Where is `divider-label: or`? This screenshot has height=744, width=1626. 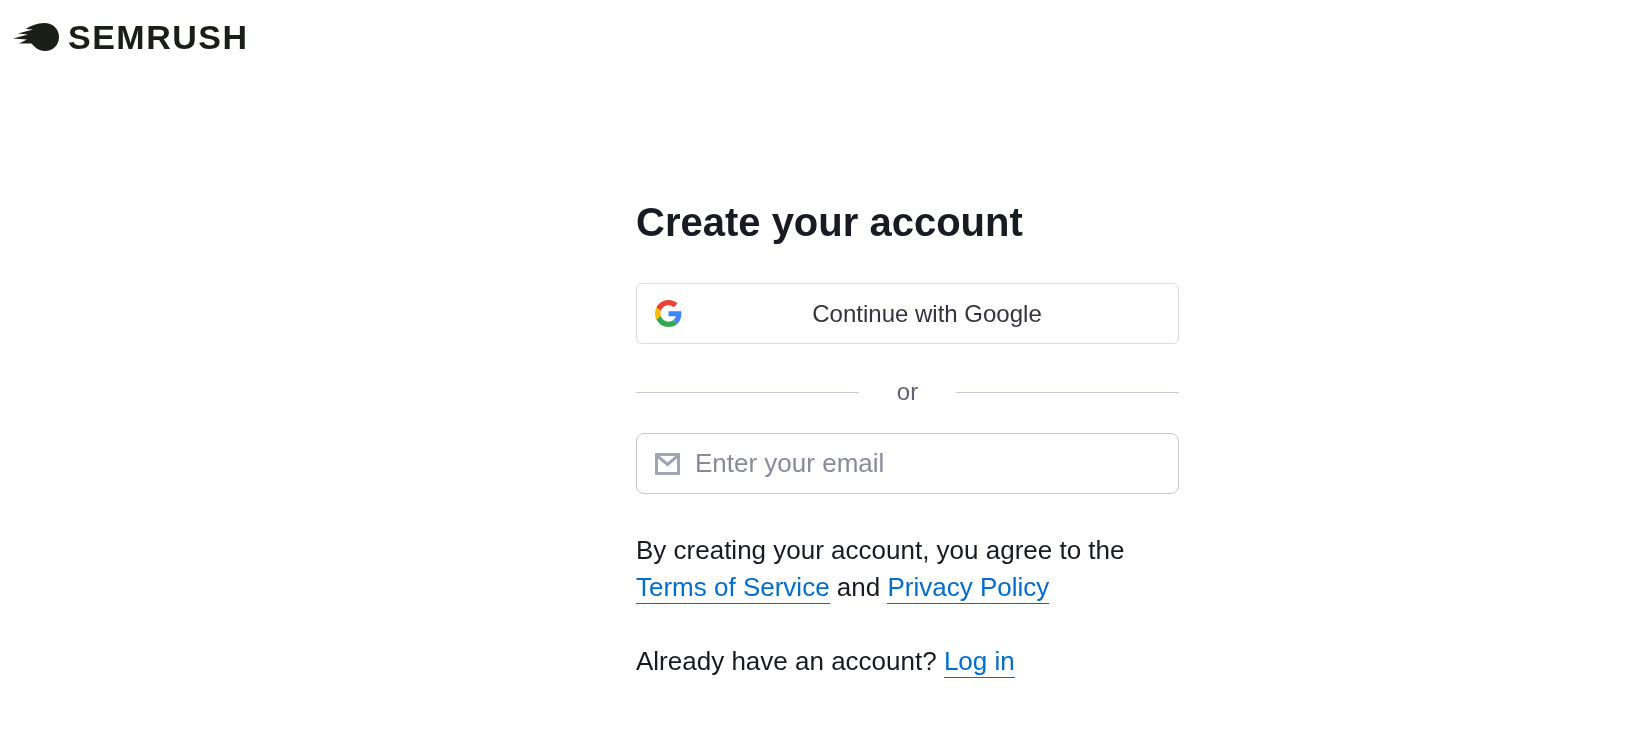 divider-label: or is located at coordinates (907, 392).